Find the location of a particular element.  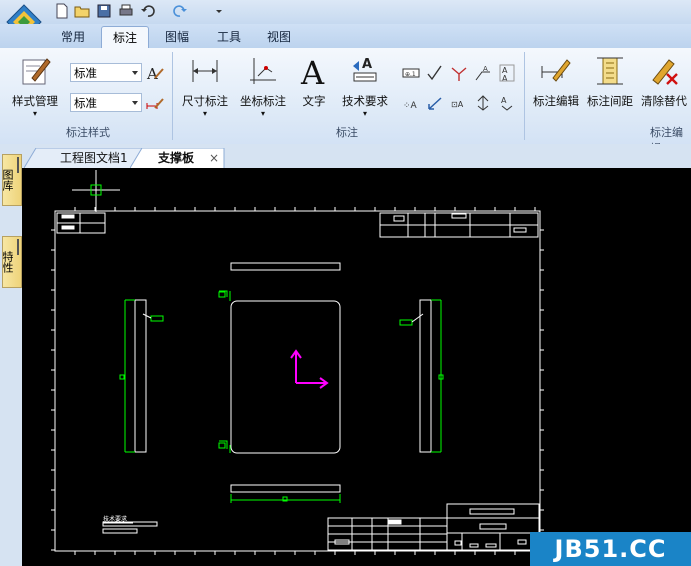

annotation-edit-button: 标注编辑 is located at coordinates (556, 81).